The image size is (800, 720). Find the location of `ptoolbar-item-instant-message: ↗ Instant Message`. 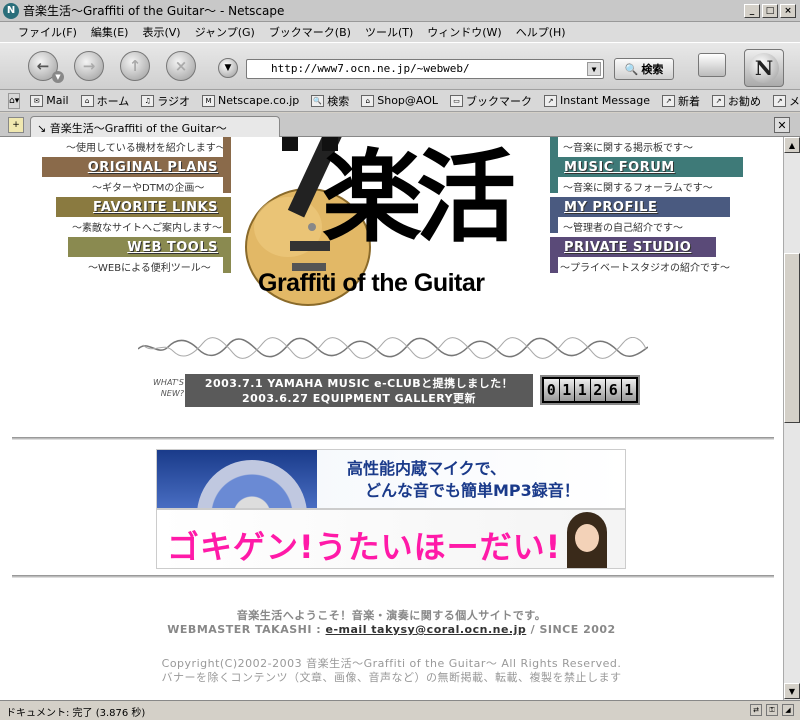

ptoolbar-item-instant-message: ↗ Instant Message is located at coordinates (597, 100).